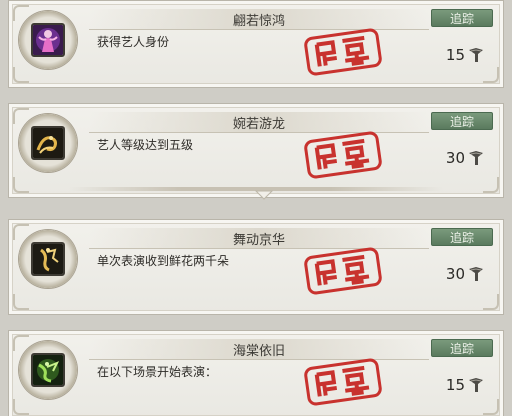  Describe the element at coordinates (133, 42) in the screenshot. I see `achievement-description: 获得艺人身份` at that location.